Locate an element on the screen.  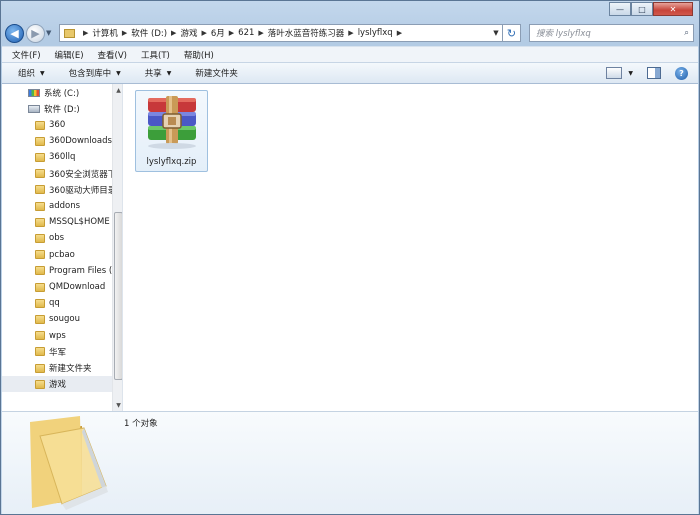
nav-item-label: 360Downloads is located at coordinates (80, 141).